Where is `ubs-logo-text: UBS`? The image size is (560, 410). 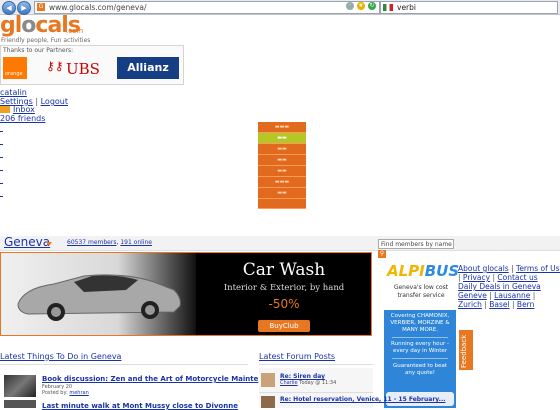
ubs-logo-text: UBS is located at coordinates (83, 69).